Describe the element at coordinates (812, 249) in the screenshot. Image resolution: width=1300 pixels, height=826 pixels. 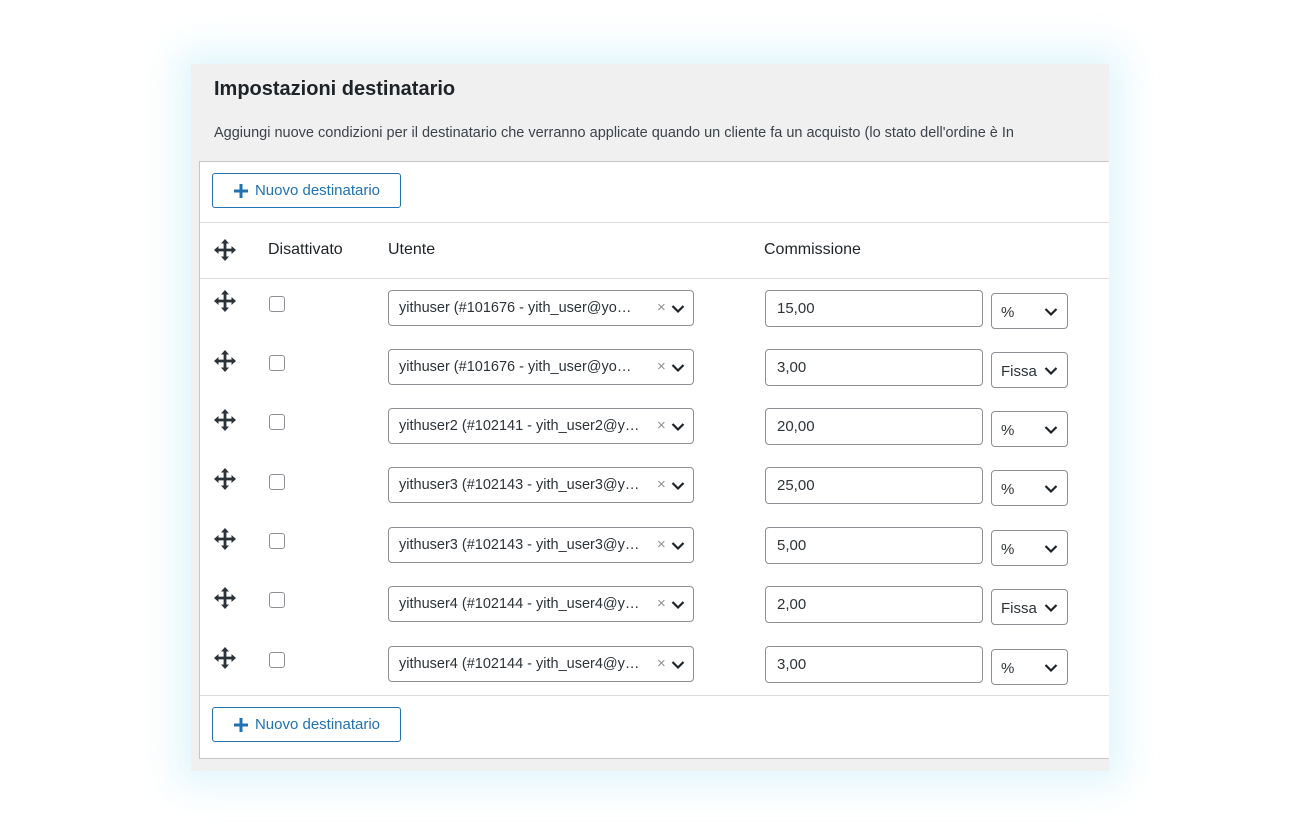
I see `column-header-commission: Commissione` at that location.